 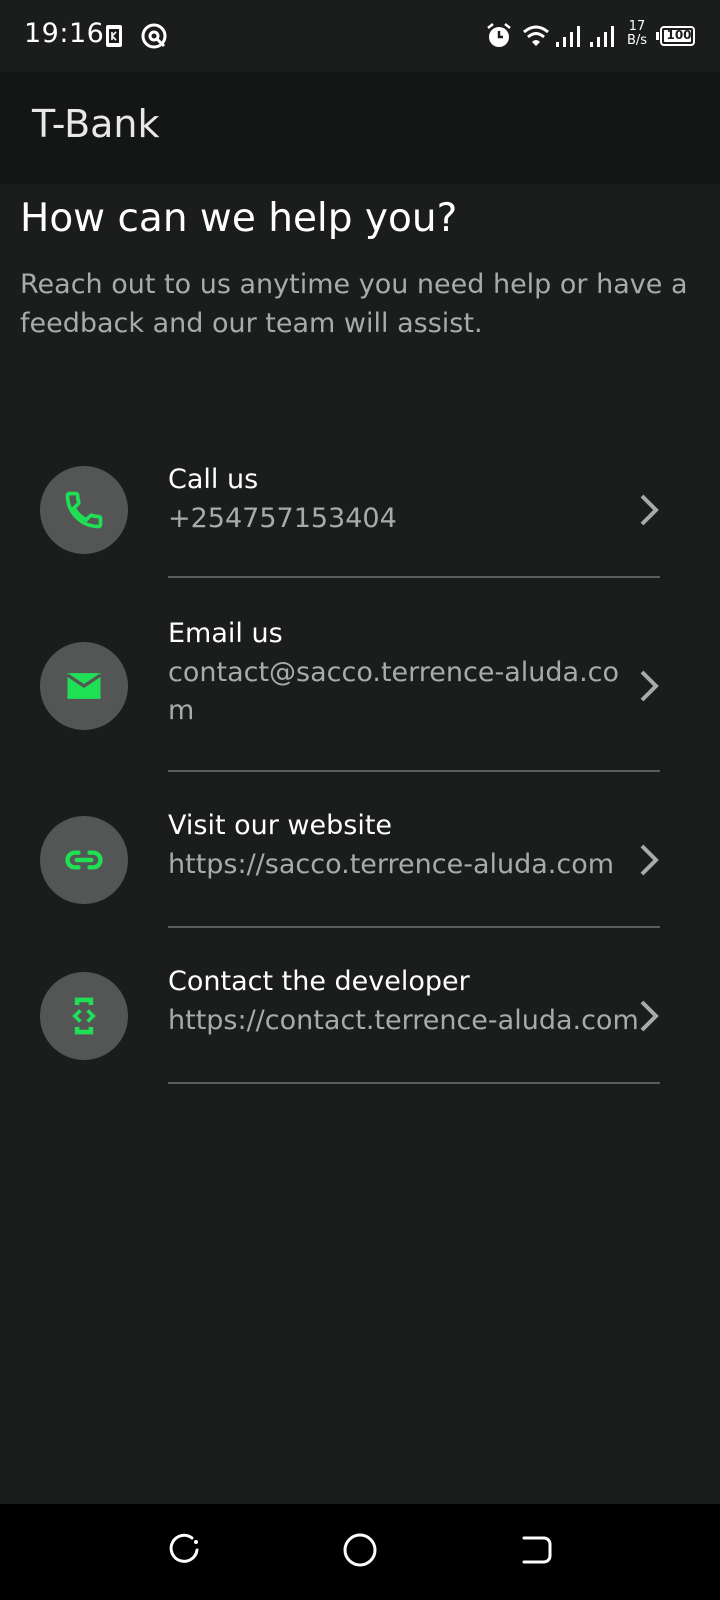 I want to click on system-nav-bar, so click(x=360, y=1552).